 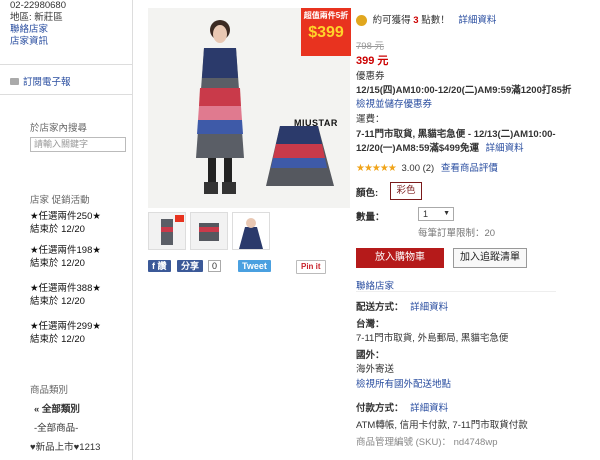 What do you see at coordinates (65, 295) in the screenshot?
I see `promo-item: ★任選兩件388★ 結束於 12/20` at bounding box center [65, 295].